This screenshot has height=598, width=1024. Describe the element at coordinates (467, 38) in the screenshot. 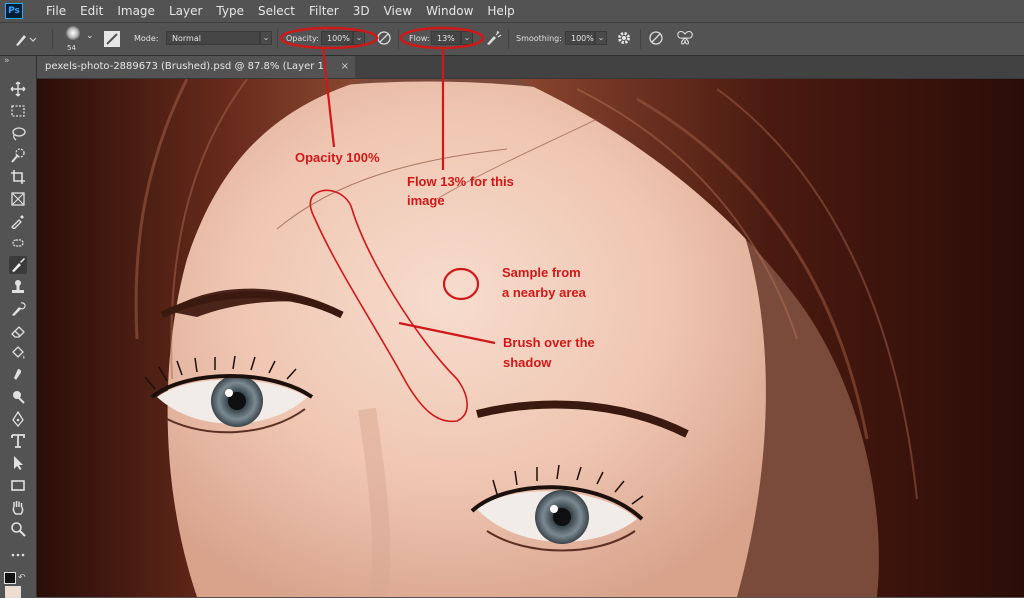

I see `flow-dropdown-chevron-icon: ⌄` at that location.